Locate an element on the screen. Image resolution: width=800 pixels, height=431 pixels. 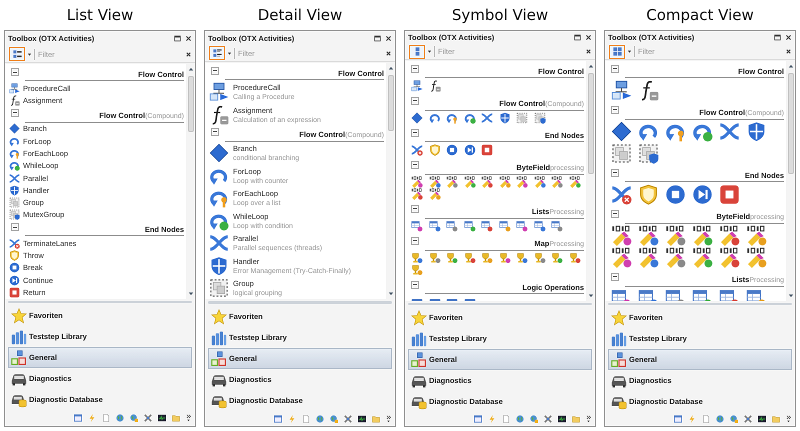
loop-key-icon is located at coordinates (452, 118).